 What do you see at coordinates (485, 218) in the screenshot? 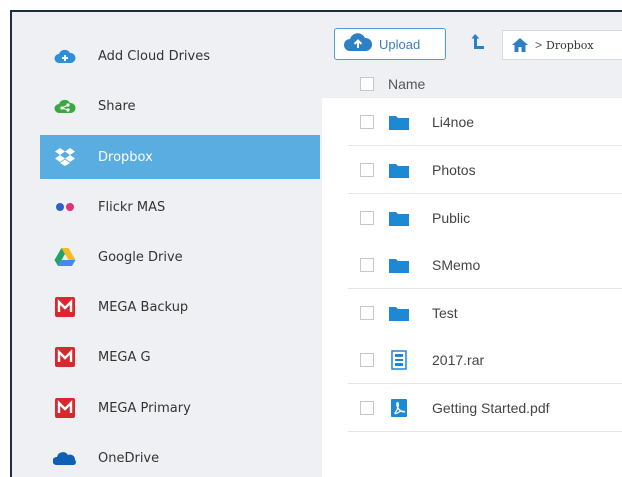
I see `list-item: Public` at bounding box center [485, 218].